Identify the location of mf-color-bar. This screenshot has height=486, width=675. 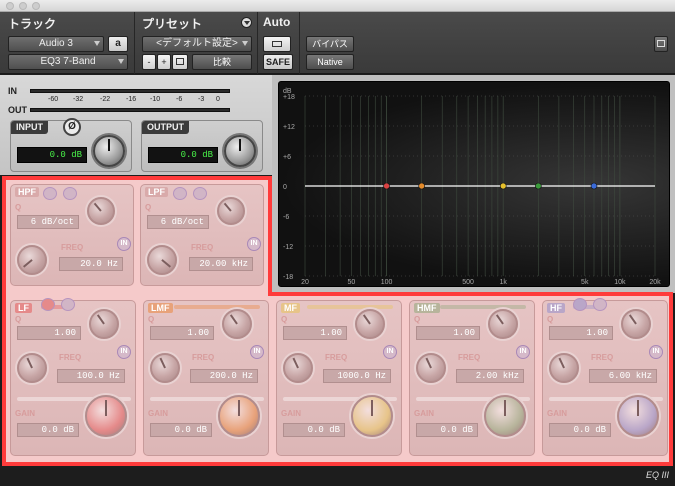
(350, 307).